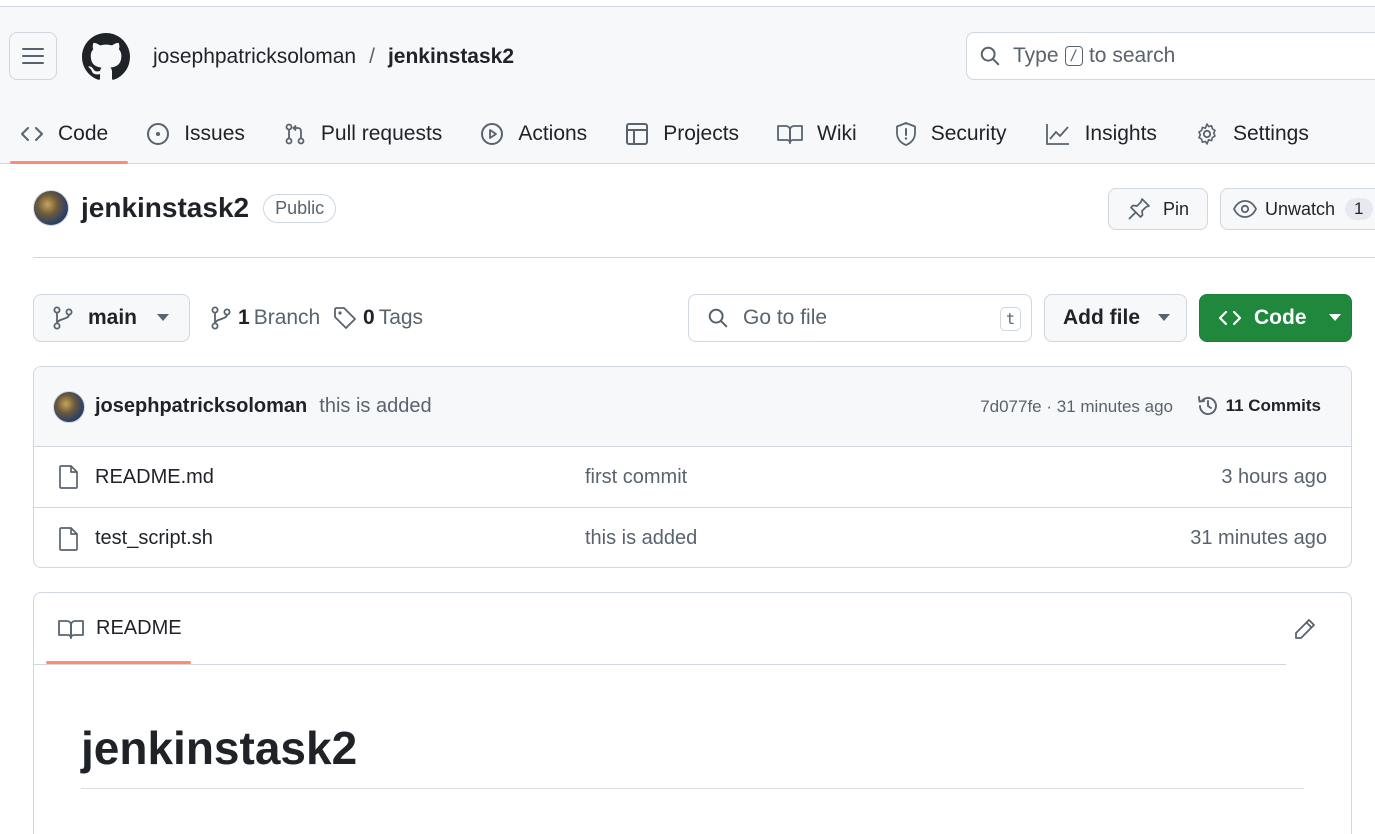 The width and height of the screenshot is (1375, 834). I want to click on branch-select-button: main, so click(111, 318).